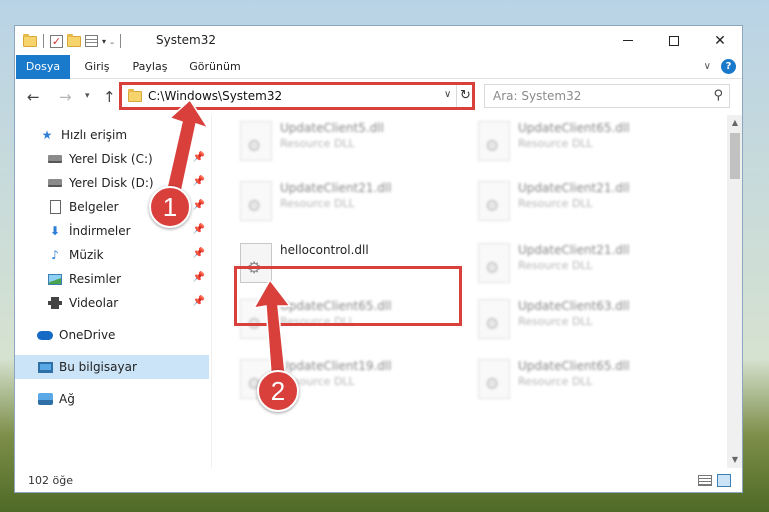 Image resolution: width=769 pixels, height=512 pixels. I want to click on network-icon, so click(45, 399).